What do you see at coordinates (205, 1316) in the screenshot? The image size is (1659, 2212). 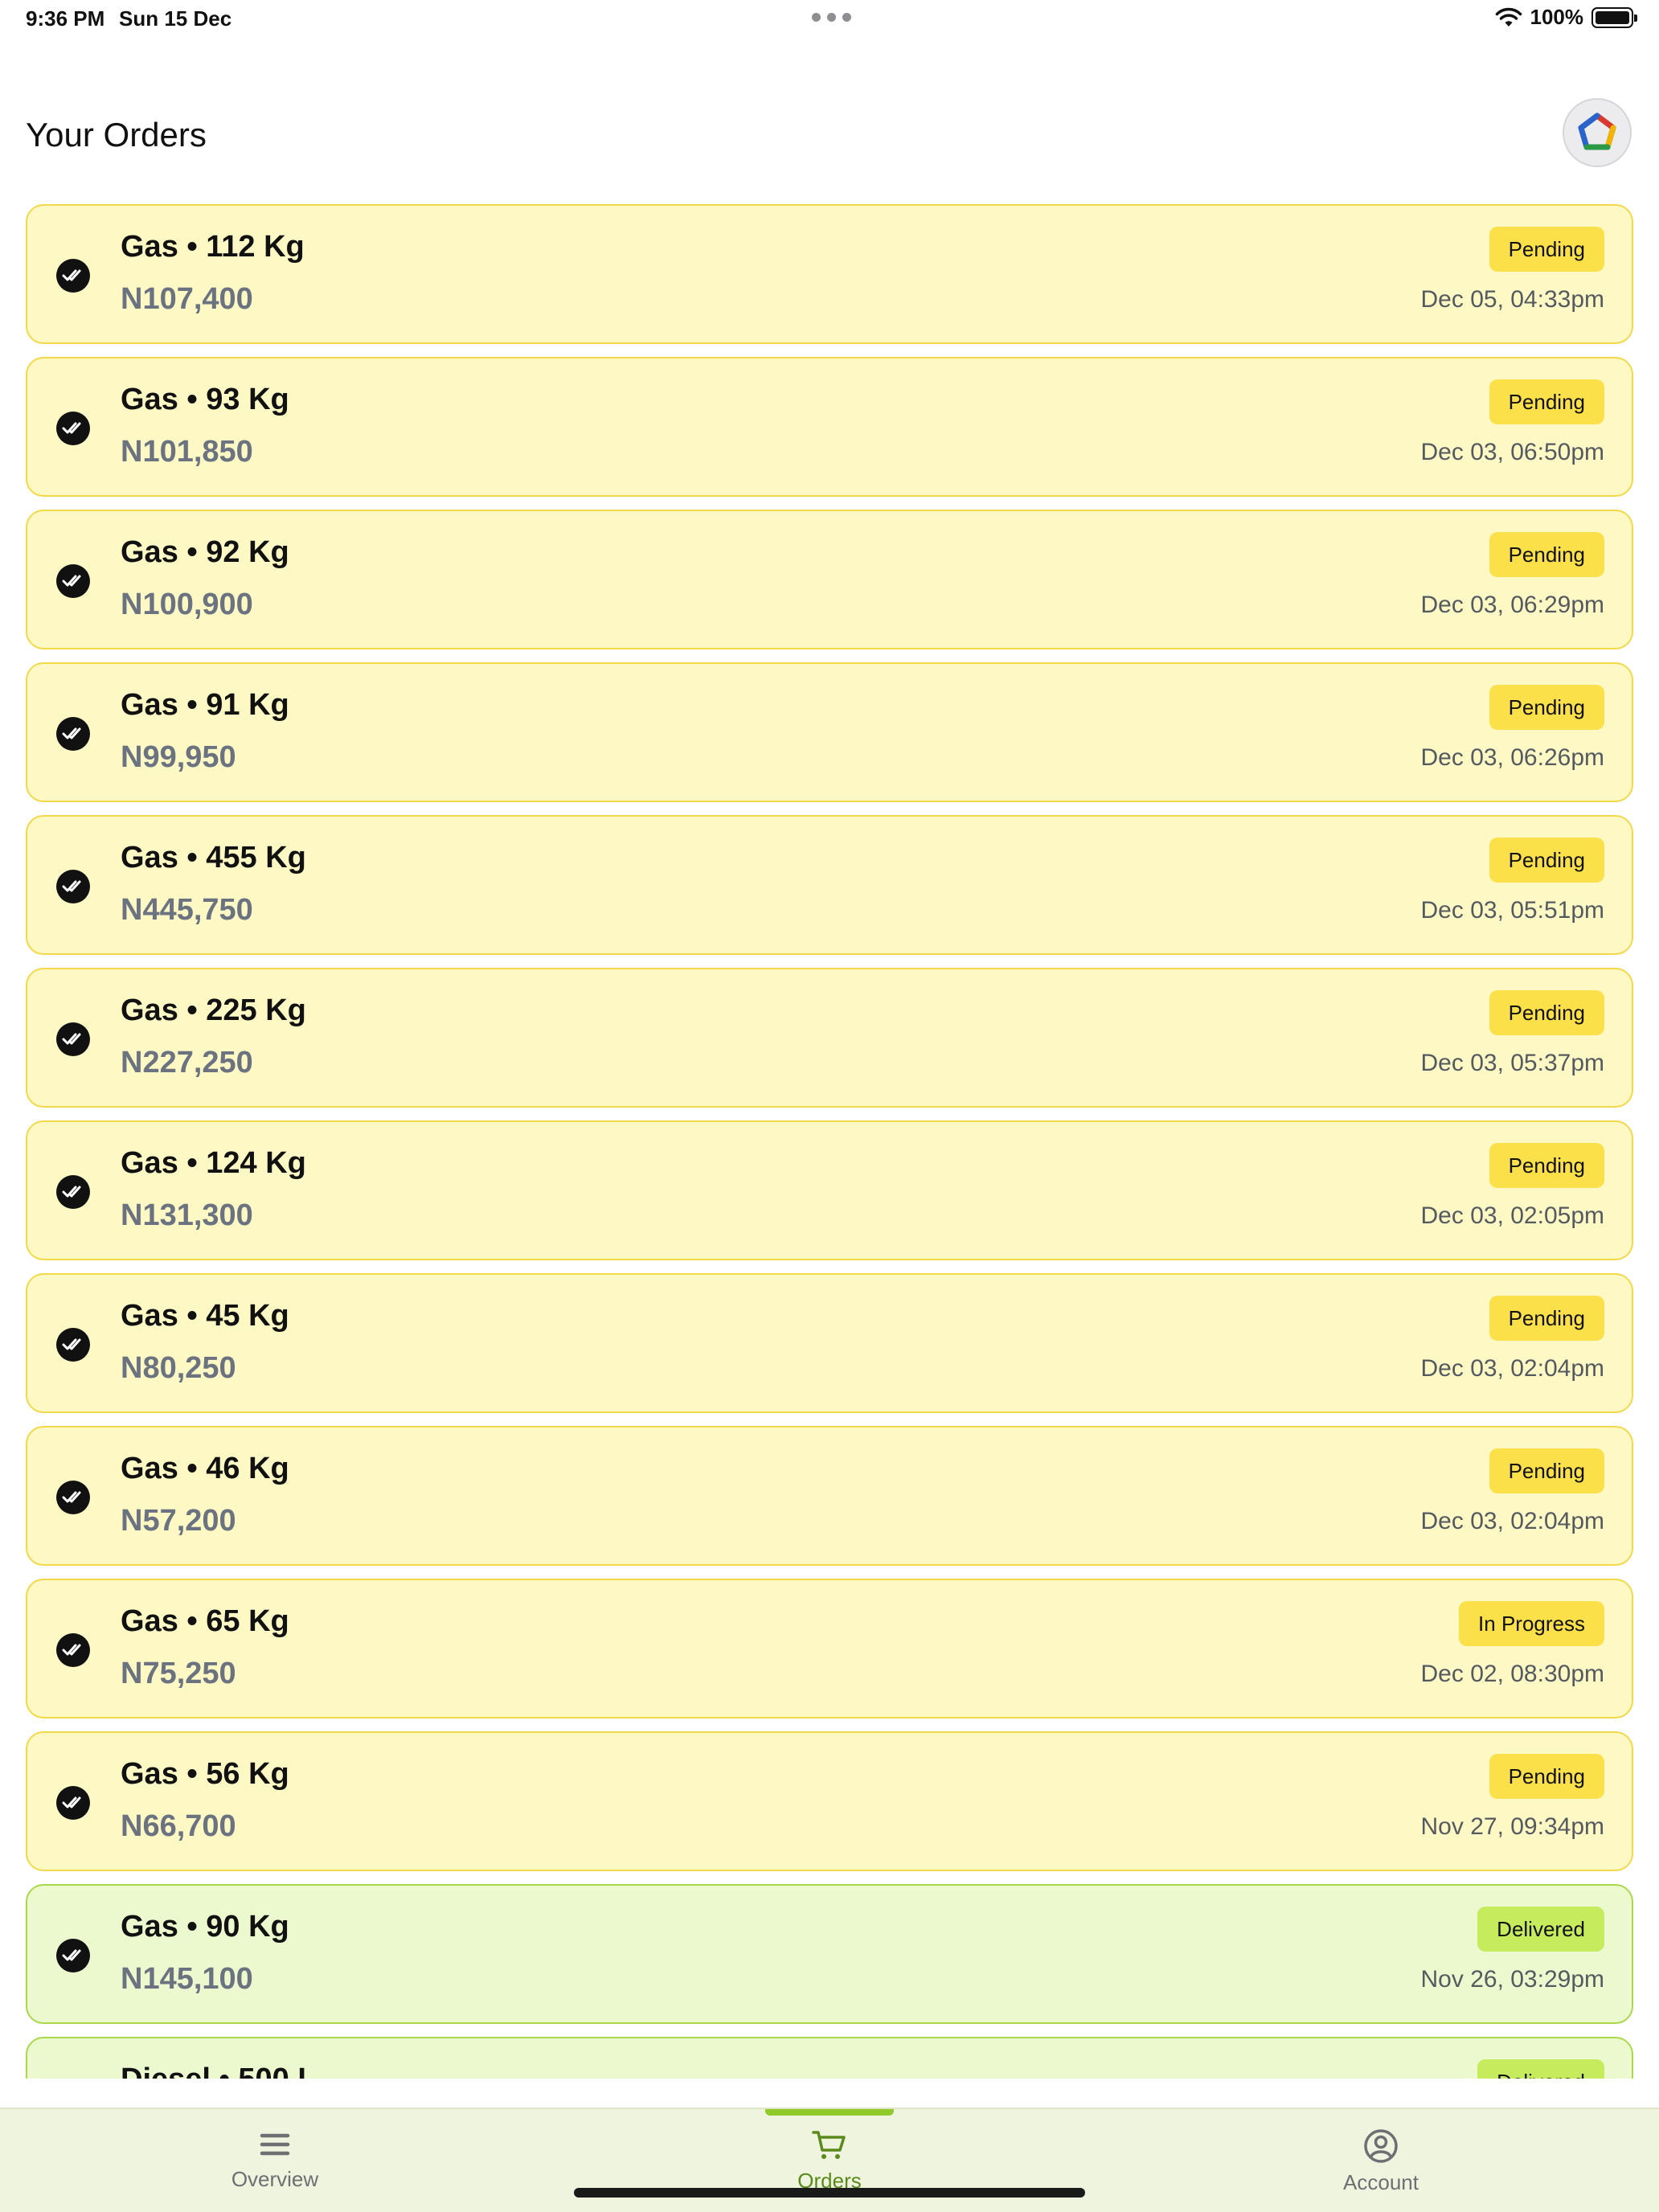 I see `order-title: Gas • 45 Kg` at bounding box center [205, 1316].